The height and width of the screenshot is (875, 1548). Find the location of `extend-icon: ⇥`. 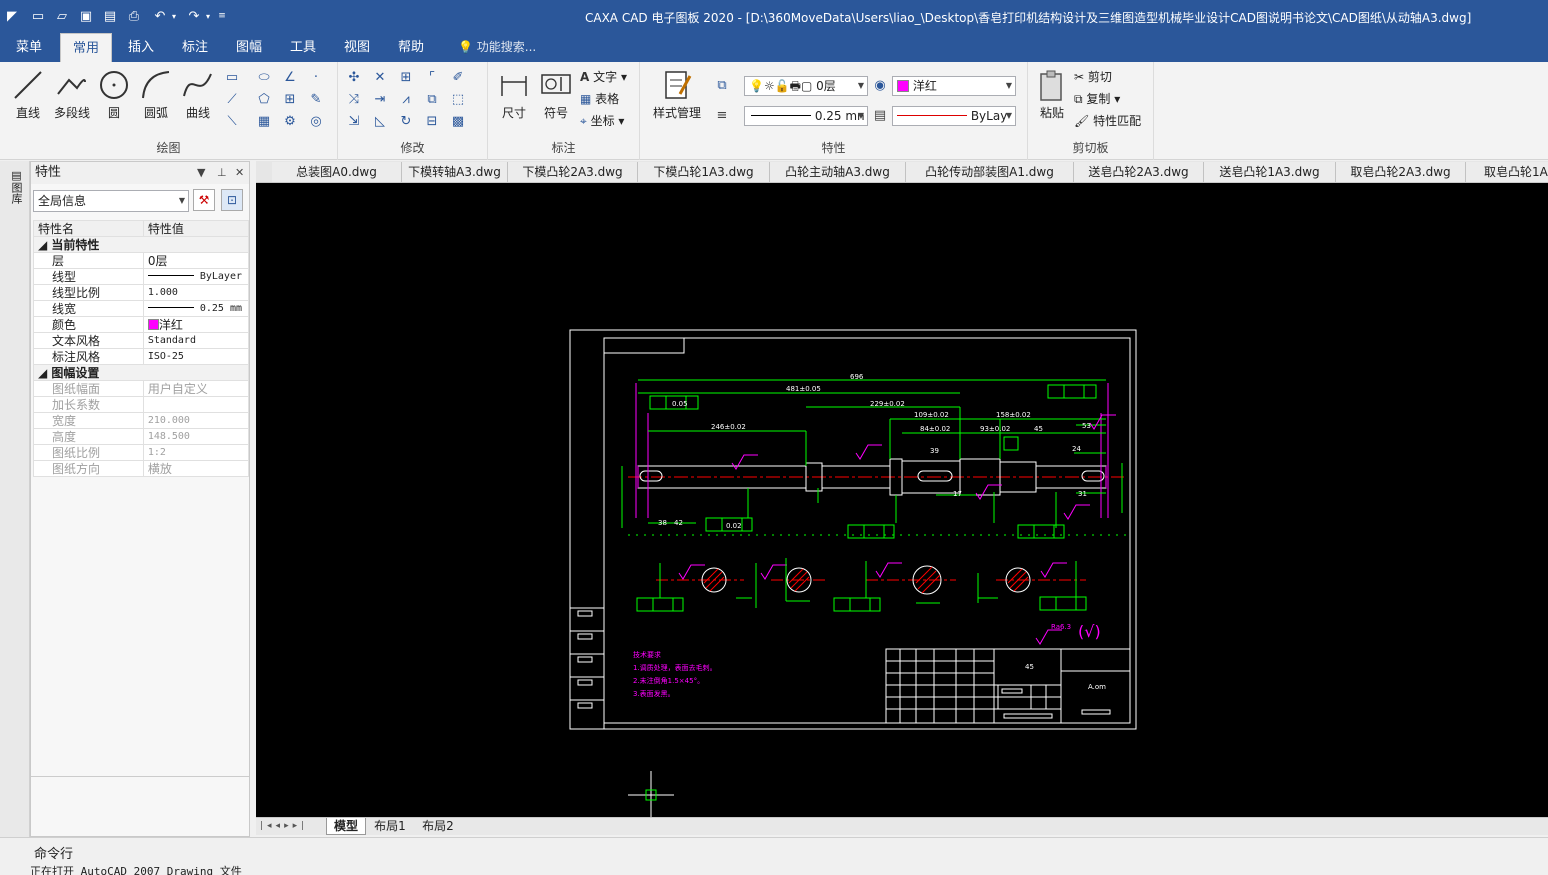

extend-icon: ⇥ is located at coordinates (380, 100).